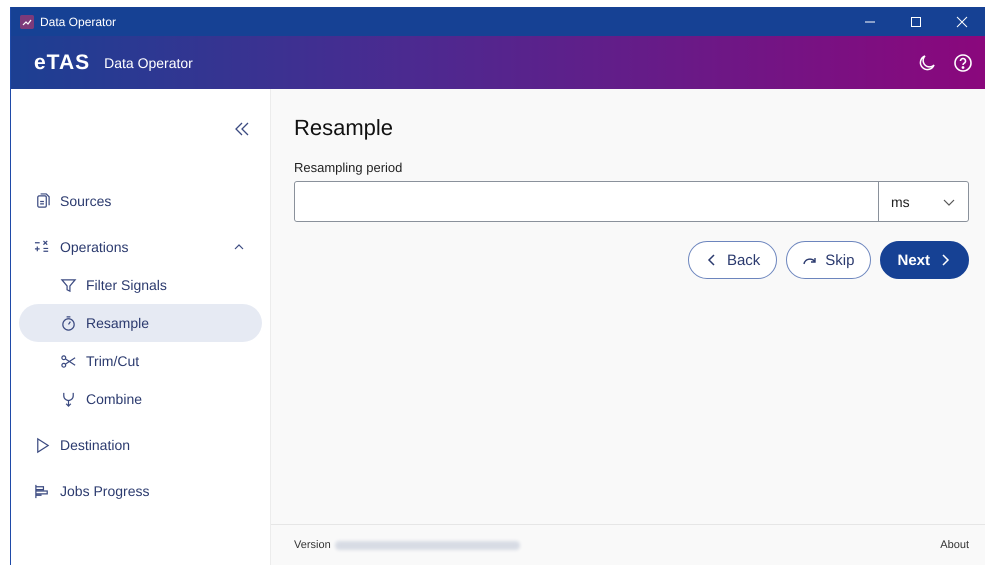  What do you see at coordinates (140, 399) in the screenshot?
I see `sidebar-item: Combine` at bounding box center [140, 399].